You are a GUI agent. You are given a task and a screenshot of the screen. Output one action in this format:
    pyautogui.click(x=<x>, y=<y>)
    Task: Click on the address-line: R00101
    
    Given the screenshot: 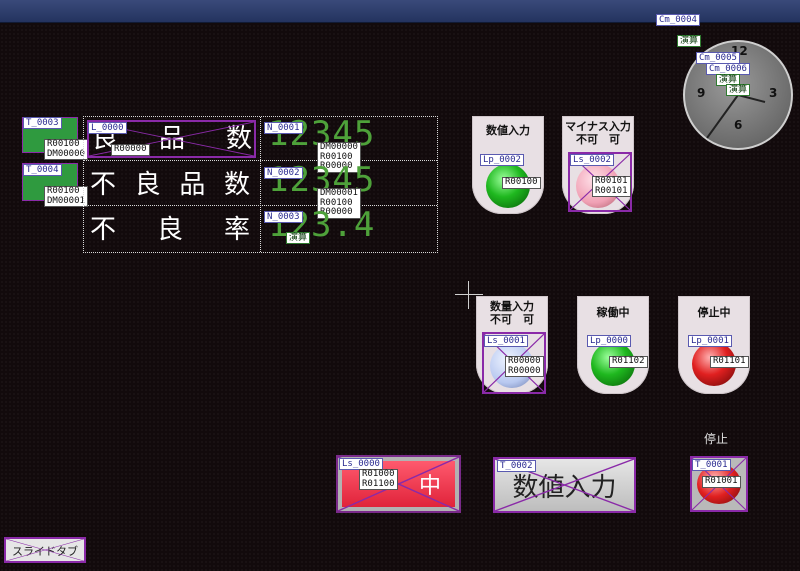 What is the action you would take?
    pyautogui.click(x=611, y=190)
    